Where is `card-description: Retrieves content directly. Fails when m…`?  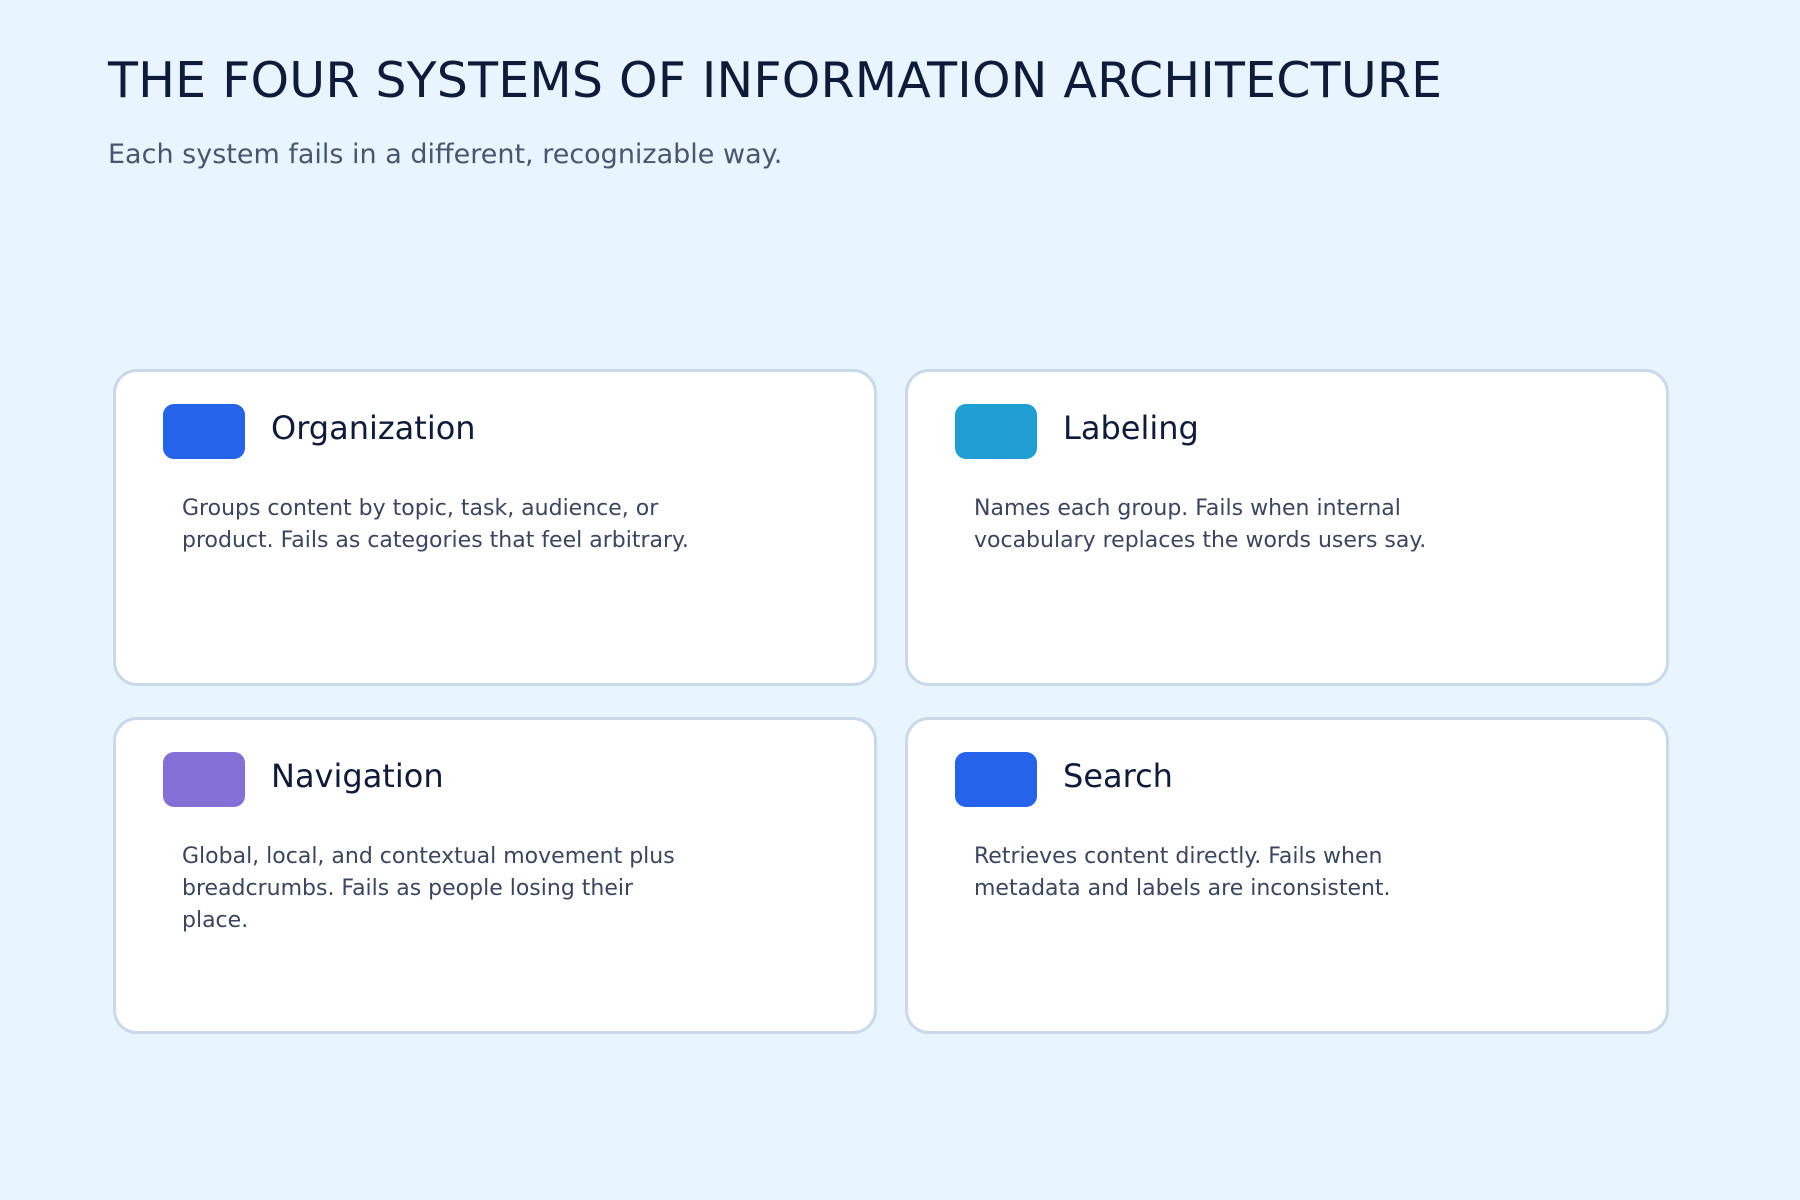 card-description: Retrieves content directly. Fails when m… is located at coordinates (1182, 872).